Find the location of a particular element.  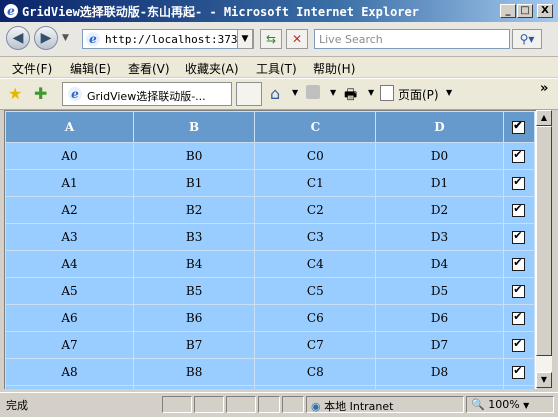

close-button: X is located at coordinates (545, 11).